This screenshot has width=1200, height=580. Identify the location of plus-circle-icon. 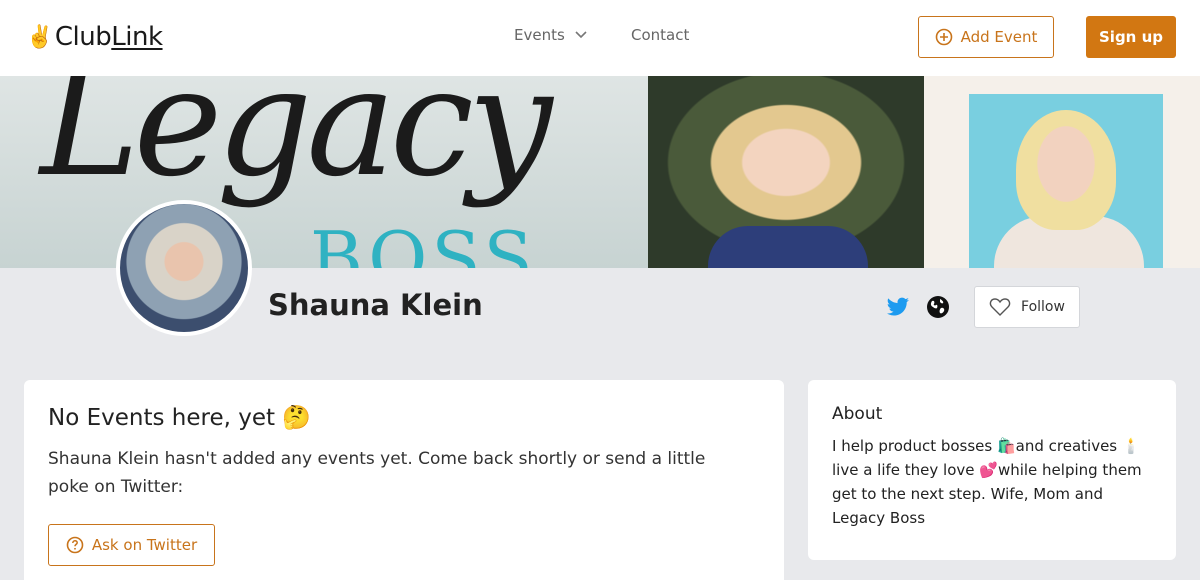
(943, 37).